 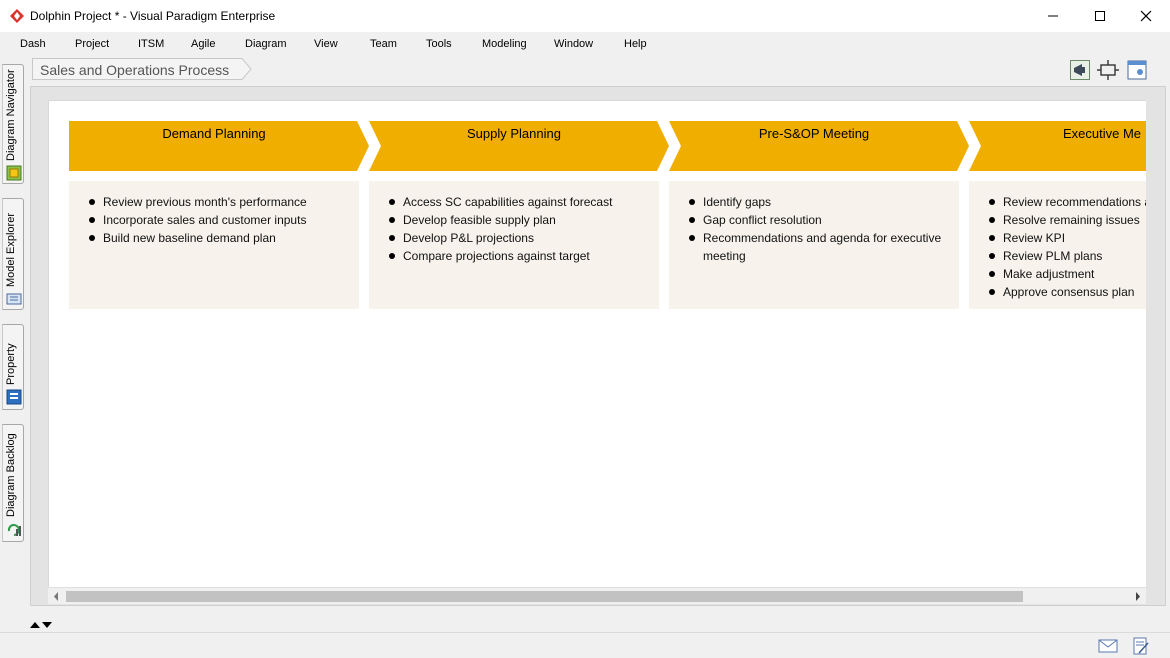 What do you see at coordinates (1067, 220) in the screenshot?
I see `stage-item: Resolve remaining issues` at bounding box center [1067, 220].